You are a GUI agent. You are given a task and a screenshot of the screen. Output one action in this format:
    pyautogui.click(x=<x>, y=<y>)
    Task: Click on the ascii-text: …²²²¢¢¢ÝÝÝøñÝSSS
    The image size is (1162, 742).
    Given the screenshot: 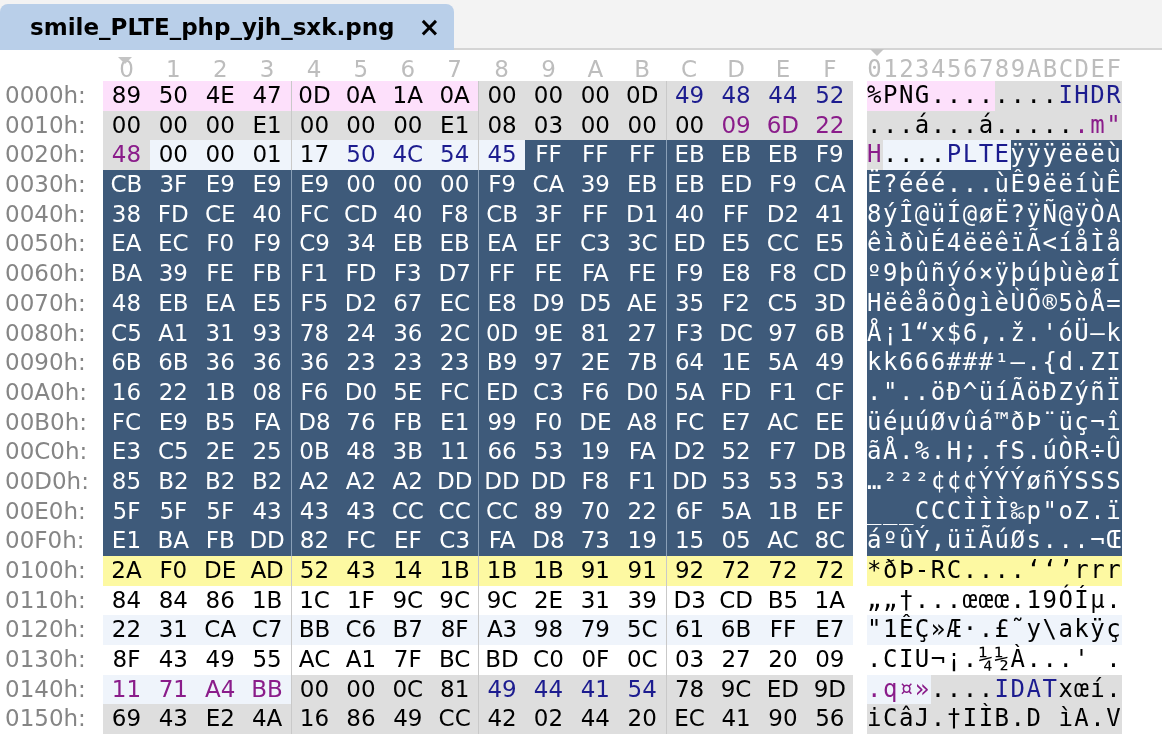 What is the action you would take?
    pyautogui.click(x=995, y=481)
    